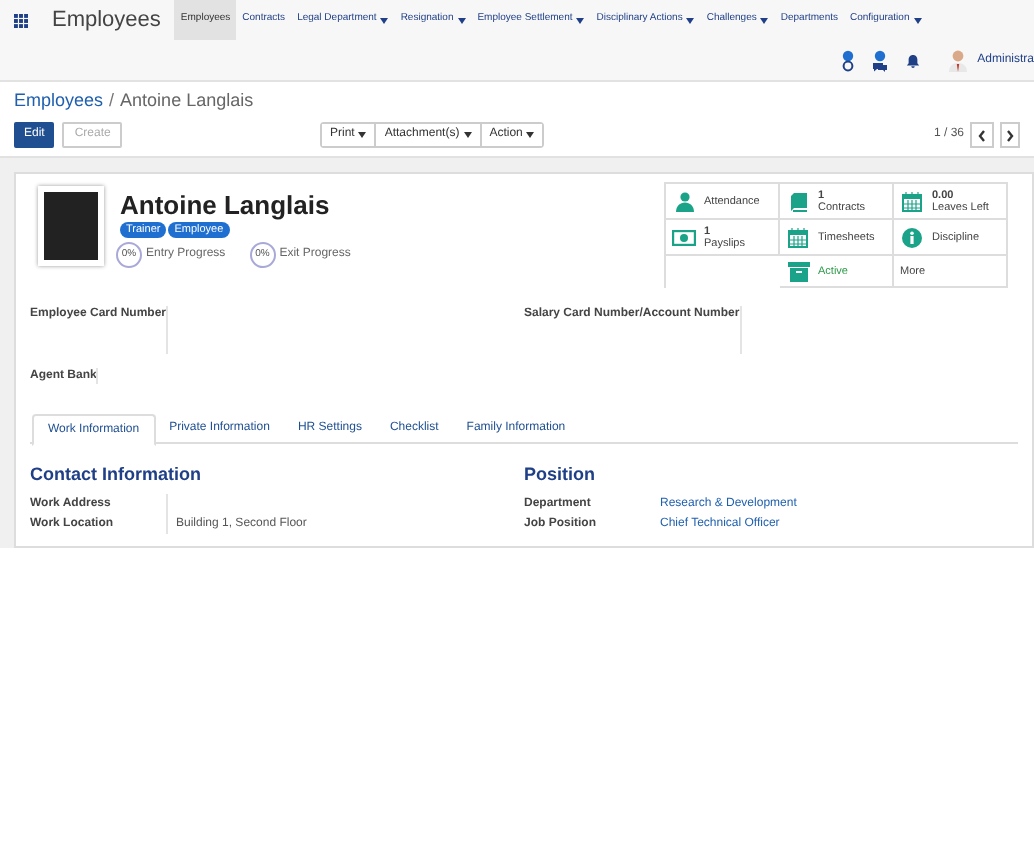  What do you see at coordinates (187, 101) in the screenshot?
I see `breadcrumb-current: Antoine Langlais` at bounding box center [187, 101].